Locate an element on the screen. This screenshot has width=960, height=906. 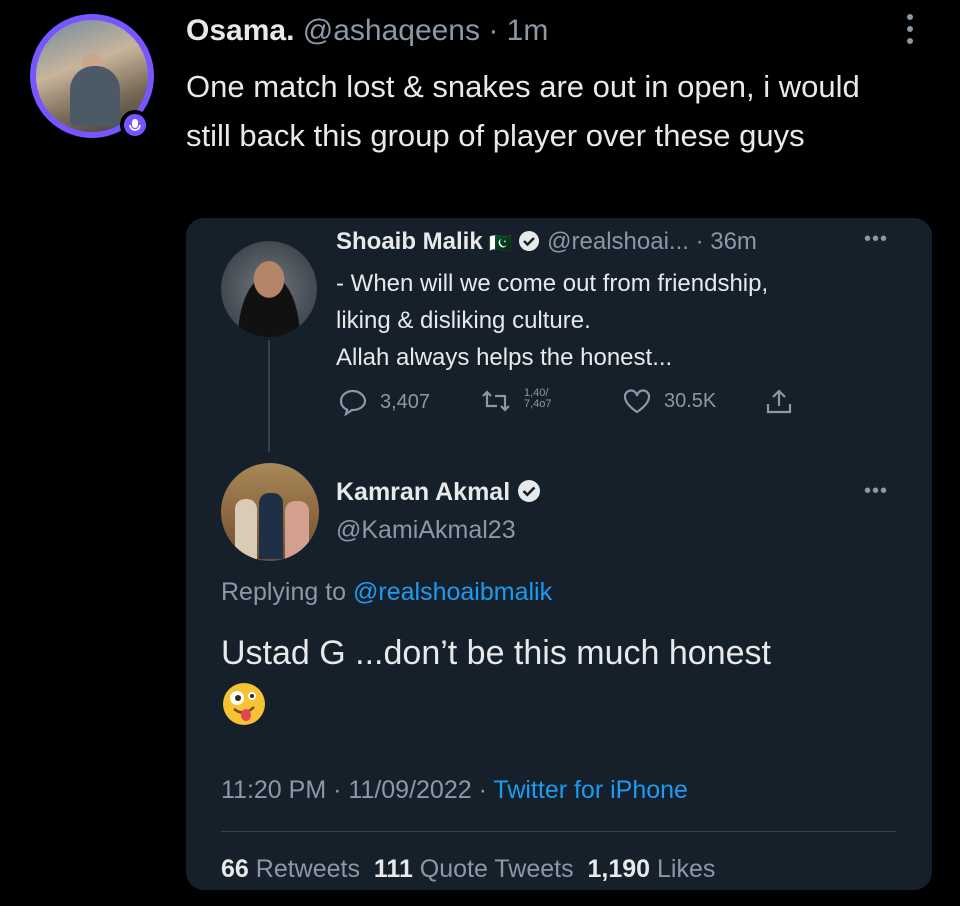
like-count: 30.5K is located at coordinates (690, 400).